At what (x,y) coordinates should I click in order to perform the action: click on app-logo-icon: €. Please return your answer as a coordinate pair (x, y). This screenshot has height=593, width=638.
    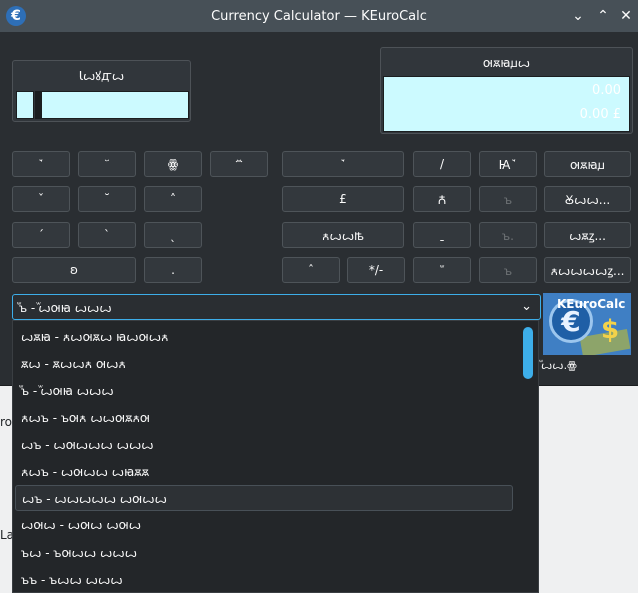
    Looking at the image, I should click on (16, 16).